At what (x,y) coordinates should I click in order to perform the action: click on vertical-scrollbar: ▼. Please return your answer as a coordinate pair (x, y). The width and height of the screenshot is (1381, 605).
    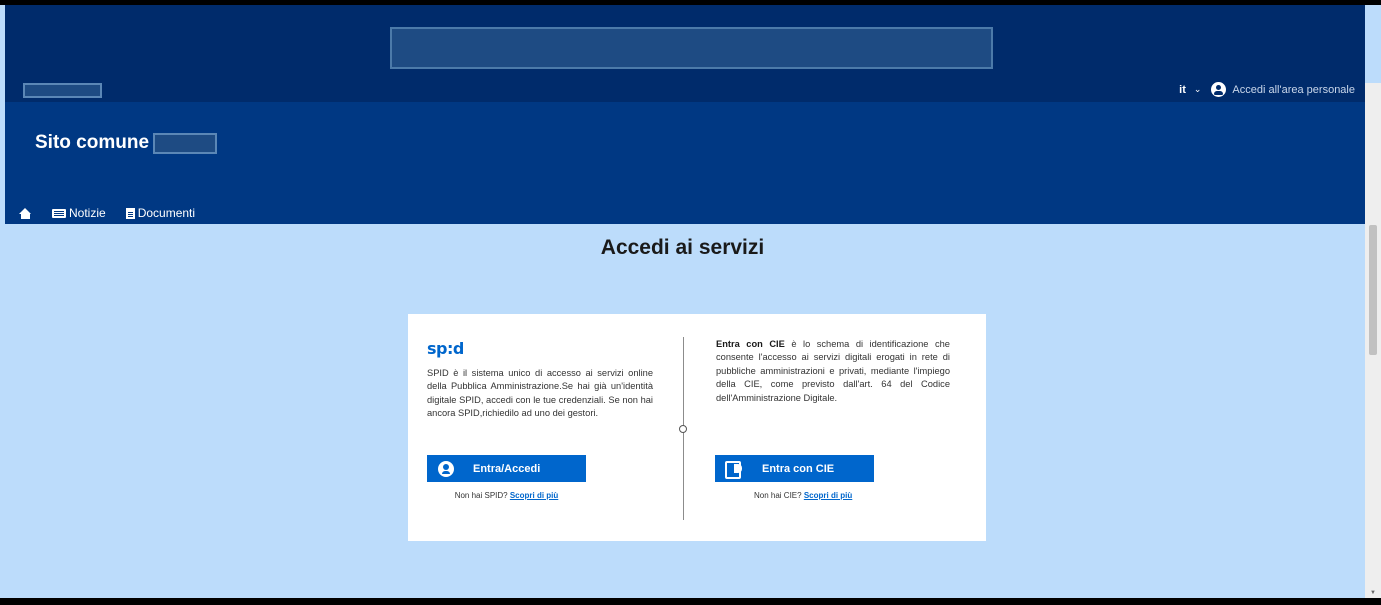
    Looking at the image, I should click on (1373, 340).